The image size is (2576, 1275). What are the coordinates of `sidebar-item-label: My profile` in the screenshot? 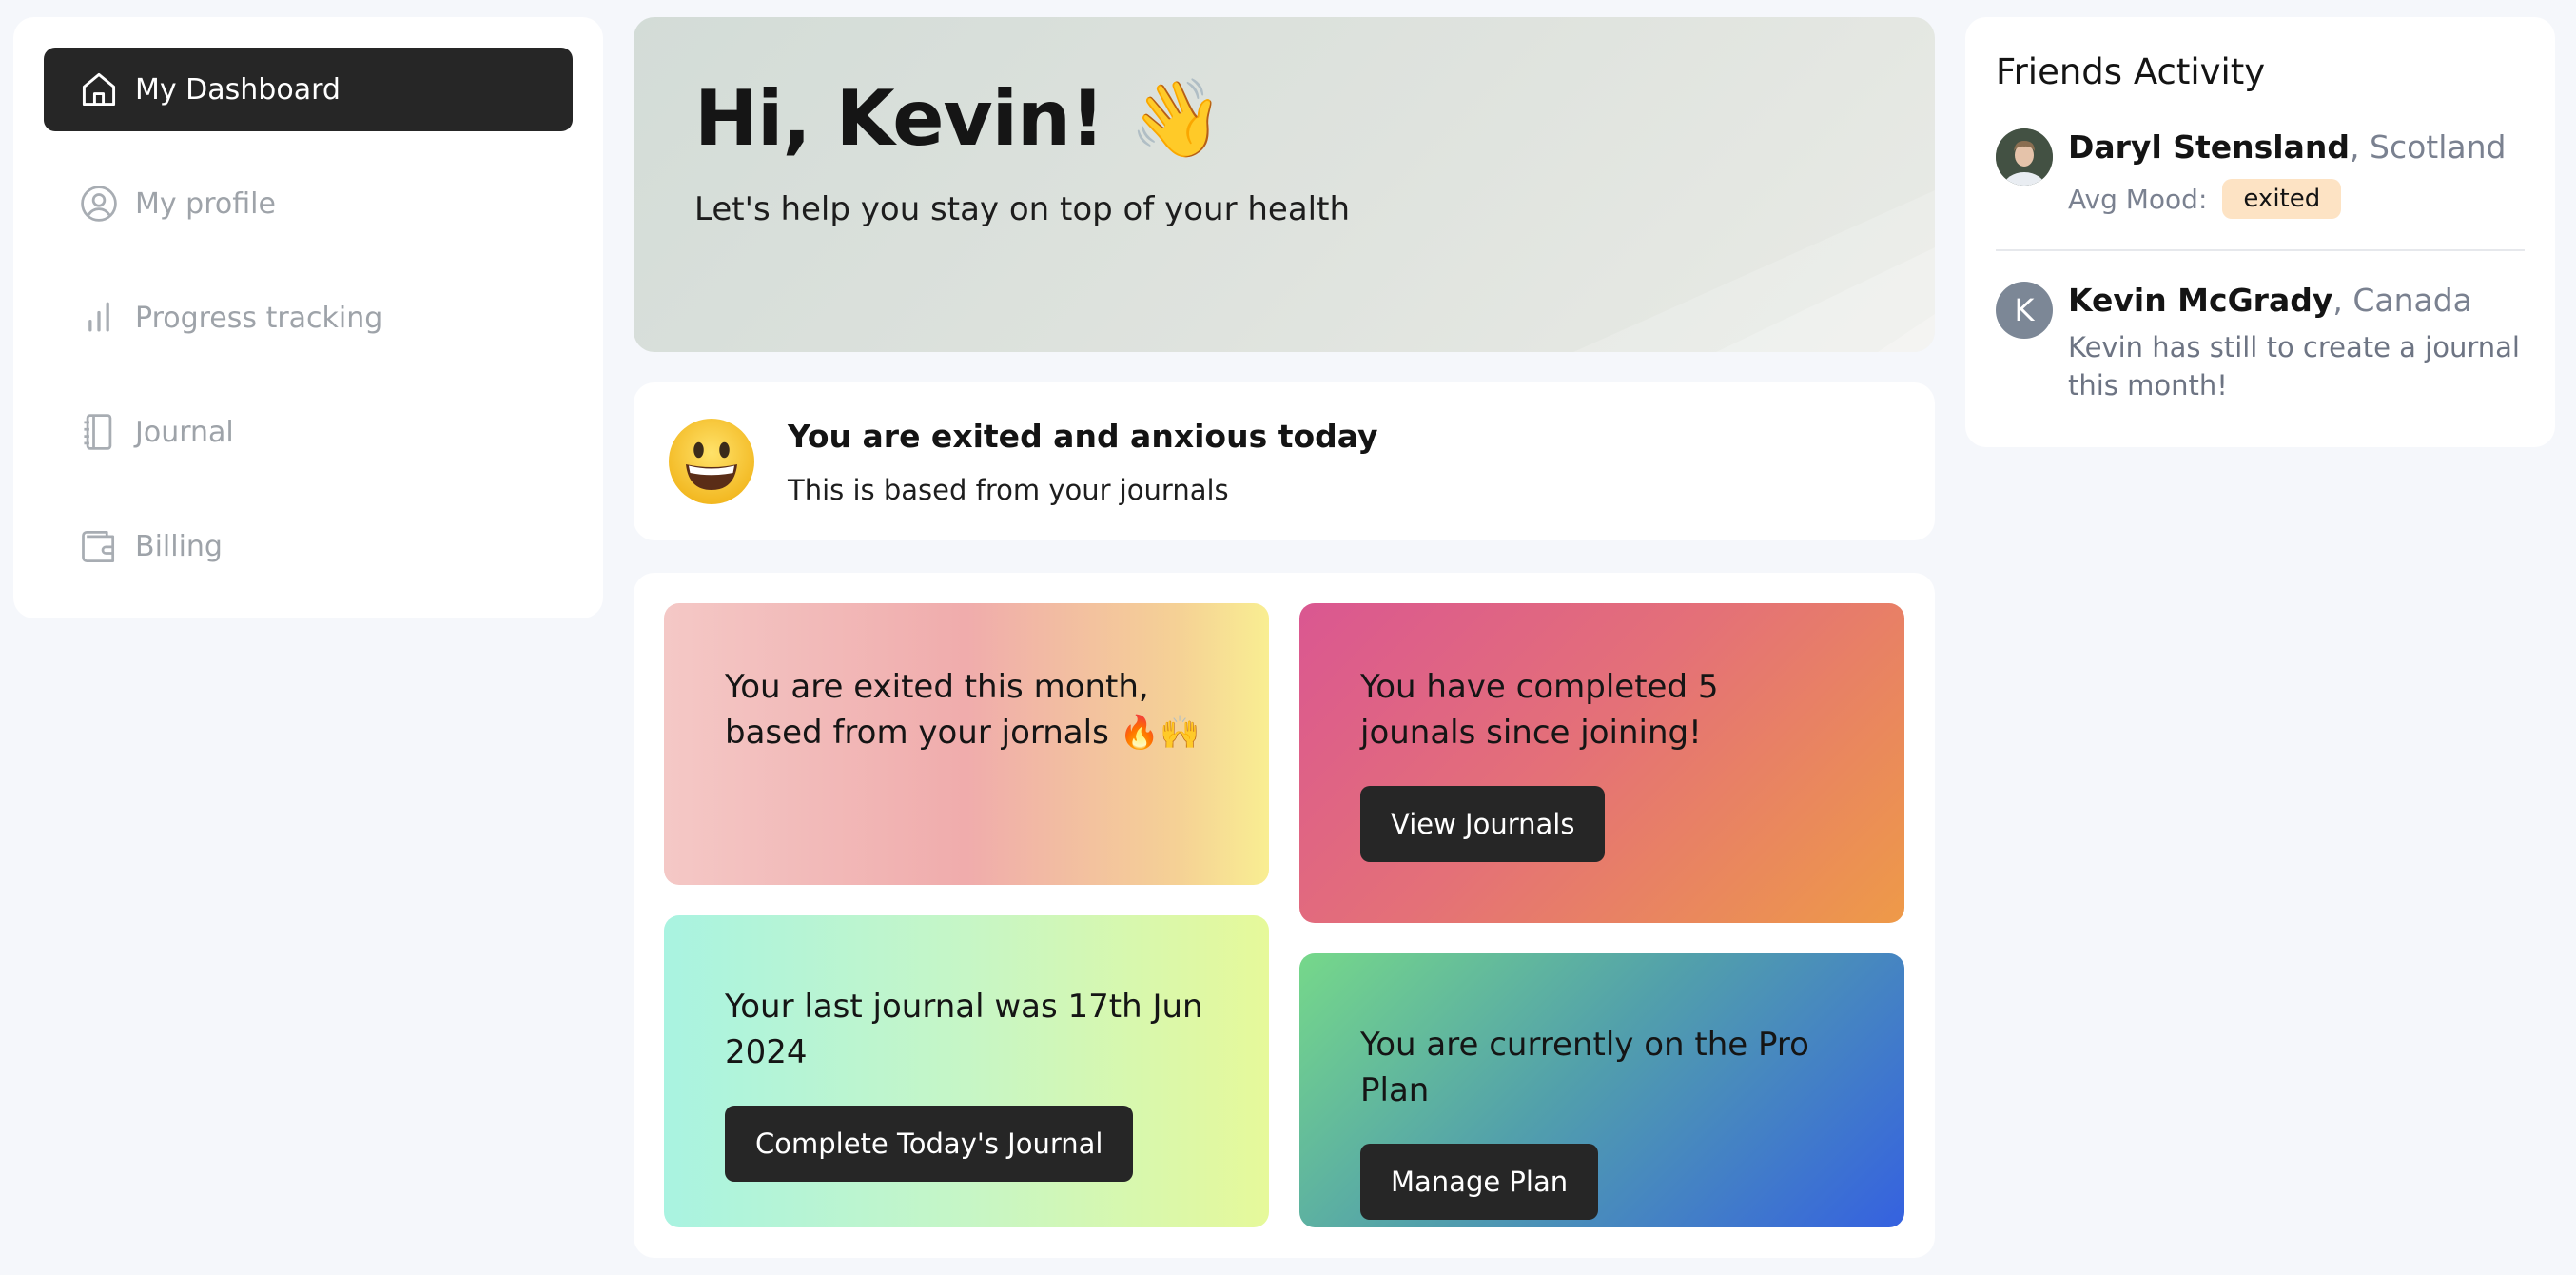 It's located at (206, 203).